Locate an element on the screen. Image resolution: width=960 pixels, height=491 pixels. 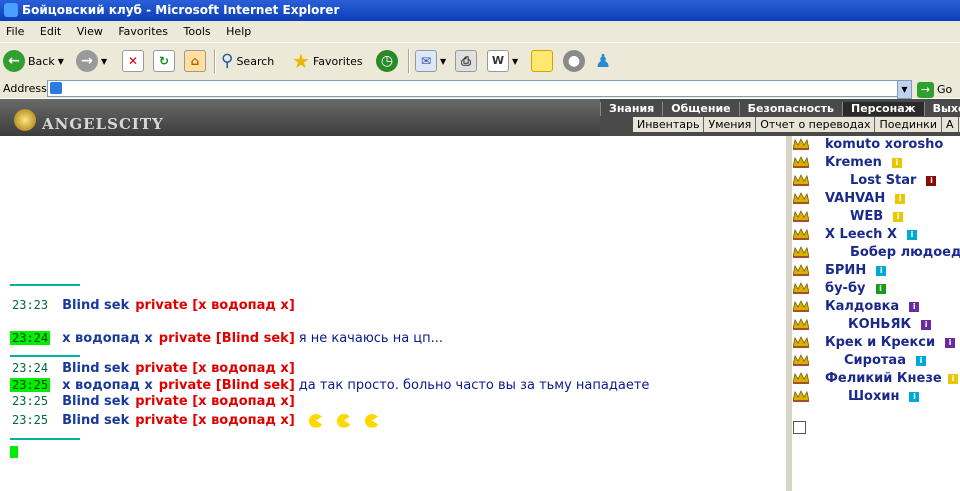
online-user-row: КОНЬЯК i is located at coordinates (876, 325).